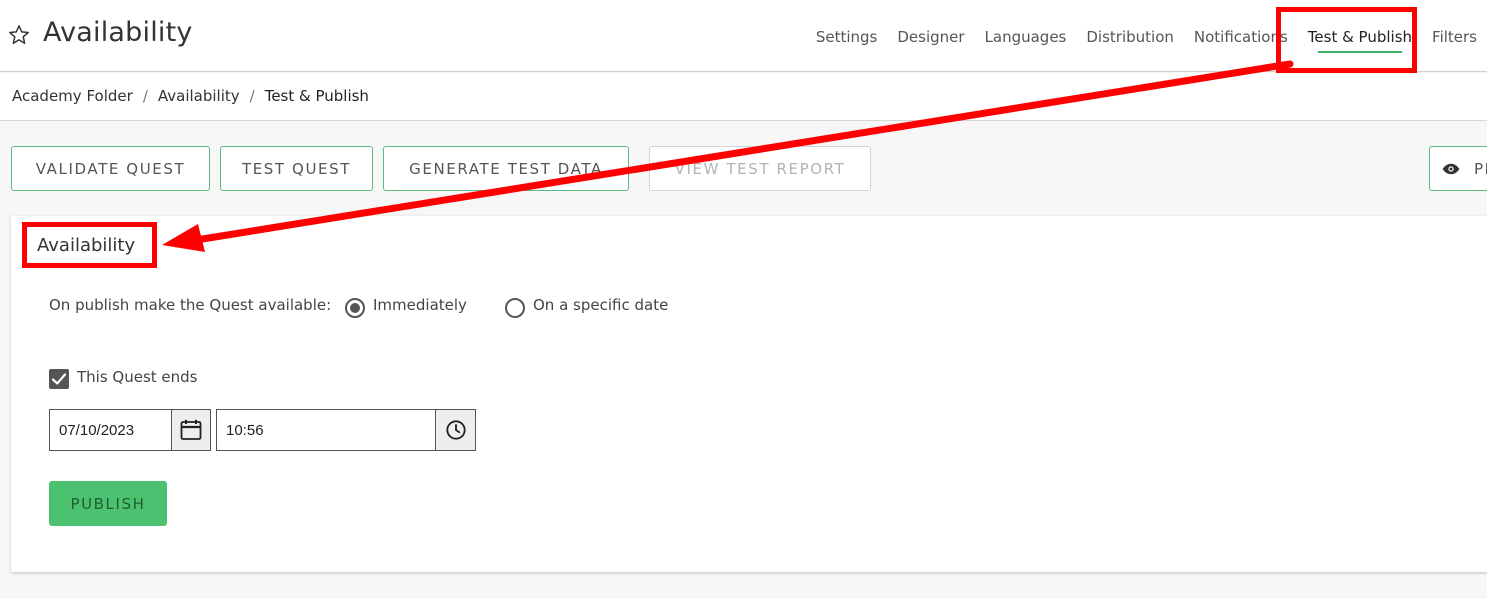  I want to click on star-outline-icon, so click(19, 35).